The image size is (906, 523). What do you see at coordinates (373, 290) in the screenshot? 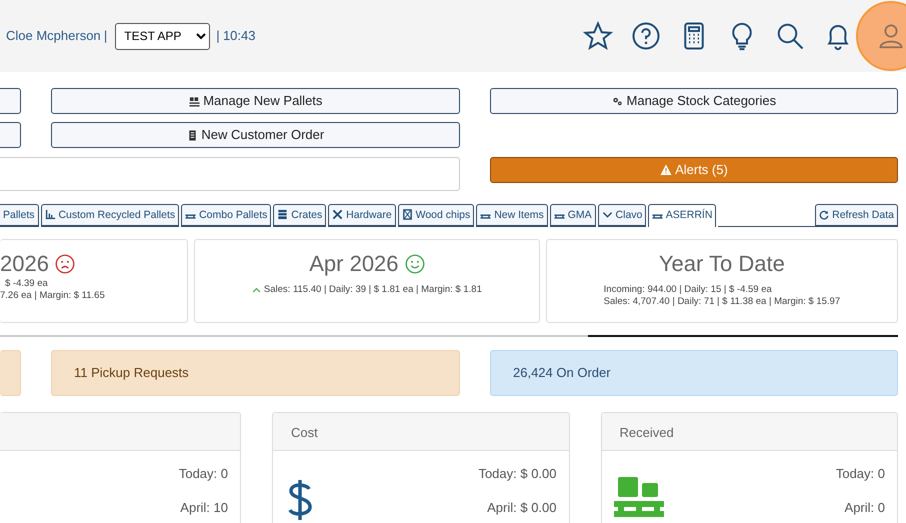
I see `stats-text: Sales: 115.40 | Daily: 39 | $ 1.81 ea | Margin: $ 1.81` at bounding box center [373, 290].